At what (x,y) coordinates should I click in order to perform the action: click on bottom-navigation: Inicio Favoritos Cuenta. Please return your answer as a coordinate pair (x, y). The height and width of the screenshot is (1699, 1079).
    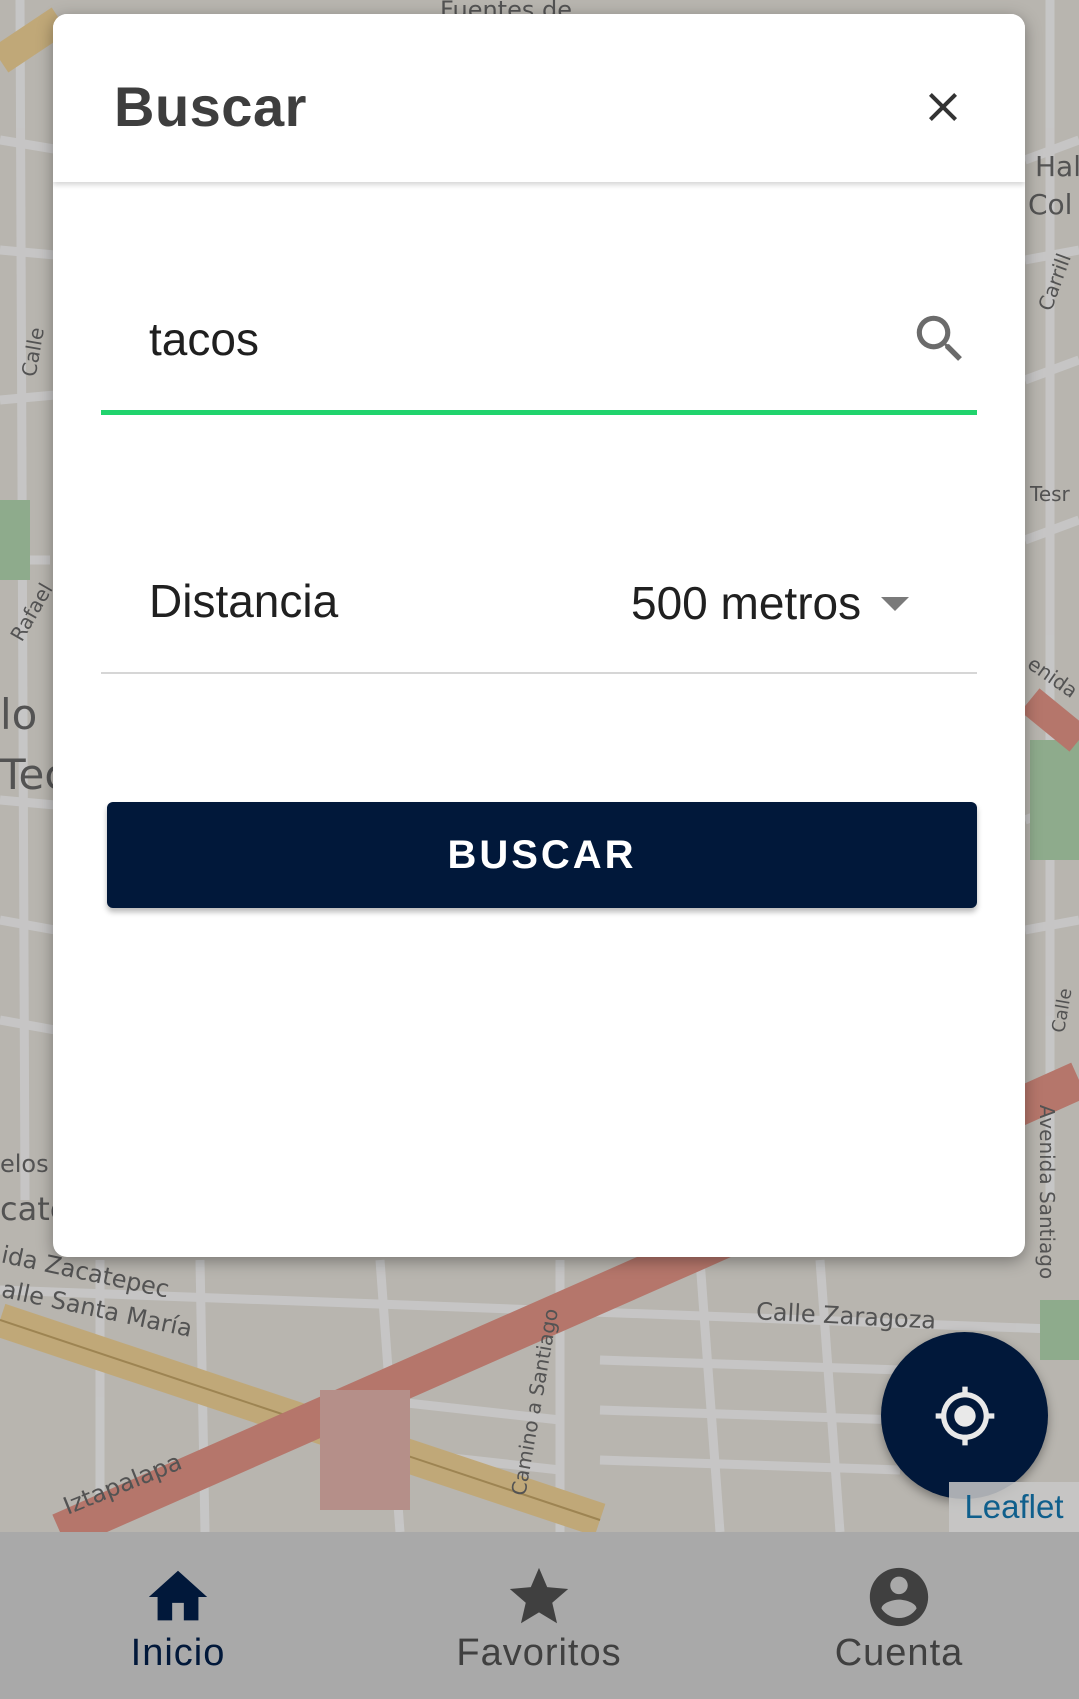
    Looking at the image, I should click on (539, 1615).